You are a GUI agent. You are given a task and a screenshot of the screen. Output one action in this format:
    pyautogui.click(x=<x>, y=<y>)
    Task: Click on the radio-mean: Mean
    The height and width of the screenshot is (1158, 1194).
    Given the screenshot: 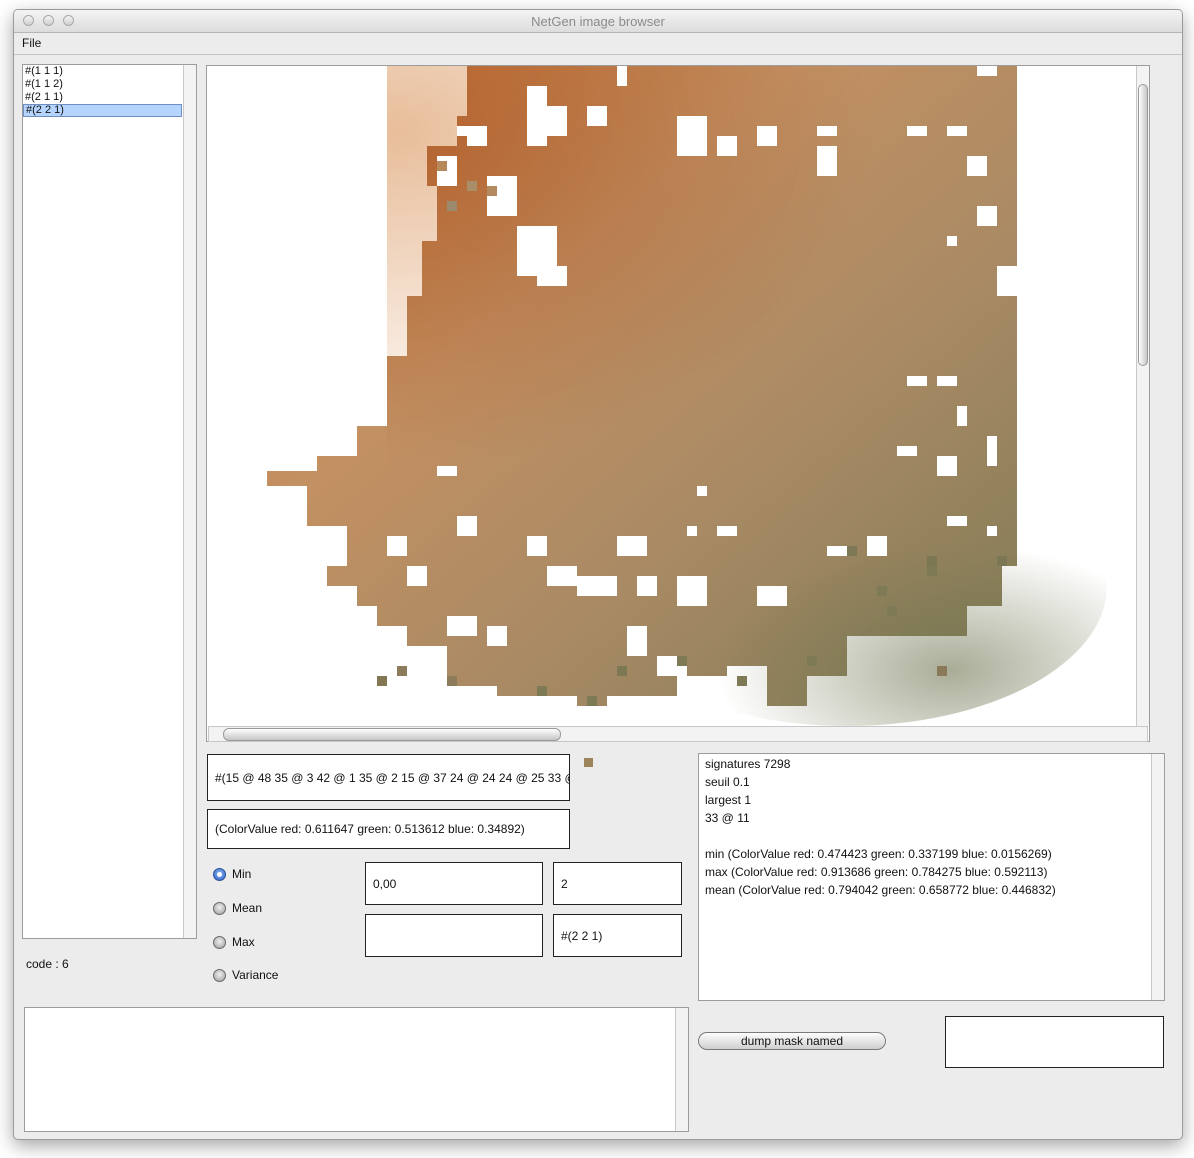 What is the action you would take?
    pyautogui.click(x=237, y=908)
    